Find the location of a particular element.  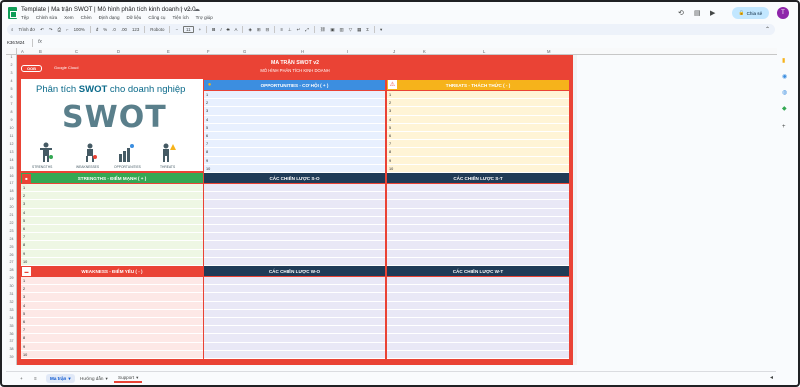

merge-cells-icon: ⊟ is located at coordinates (268, 30).